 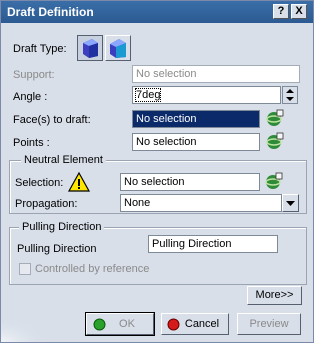 What do you see at coordinates (213, 244) in the screenshot?
I see `pulling-direction-field: Pulling Direction` at bounding box center [213, 244].